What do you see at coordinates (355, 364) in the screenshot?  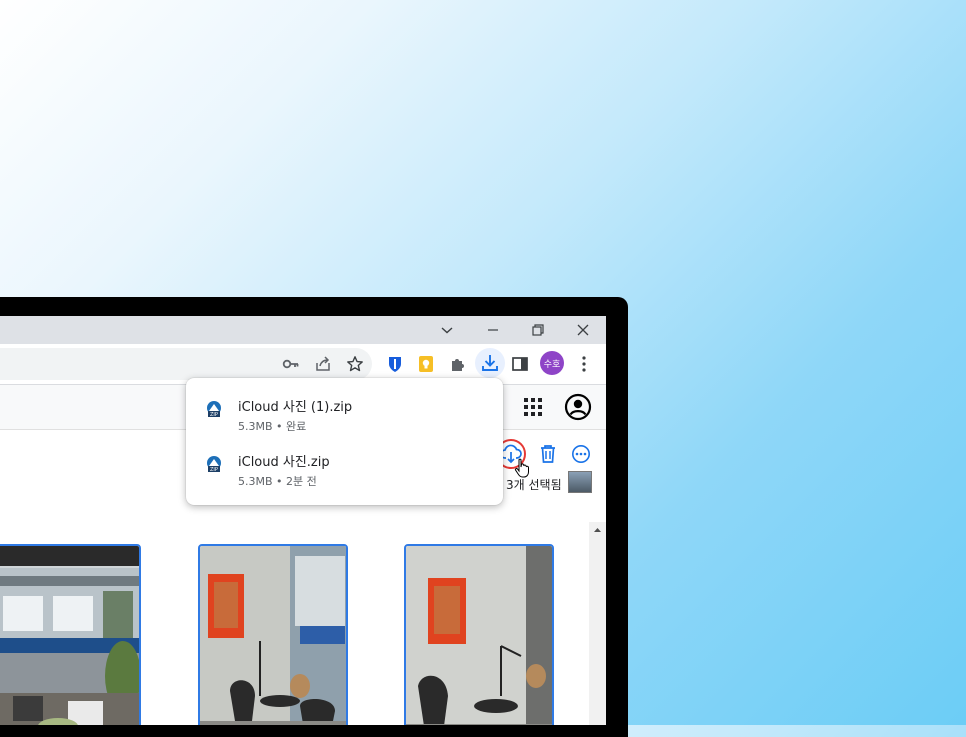 I see `bookmark-star-icon` at bounding box center [355, 364].